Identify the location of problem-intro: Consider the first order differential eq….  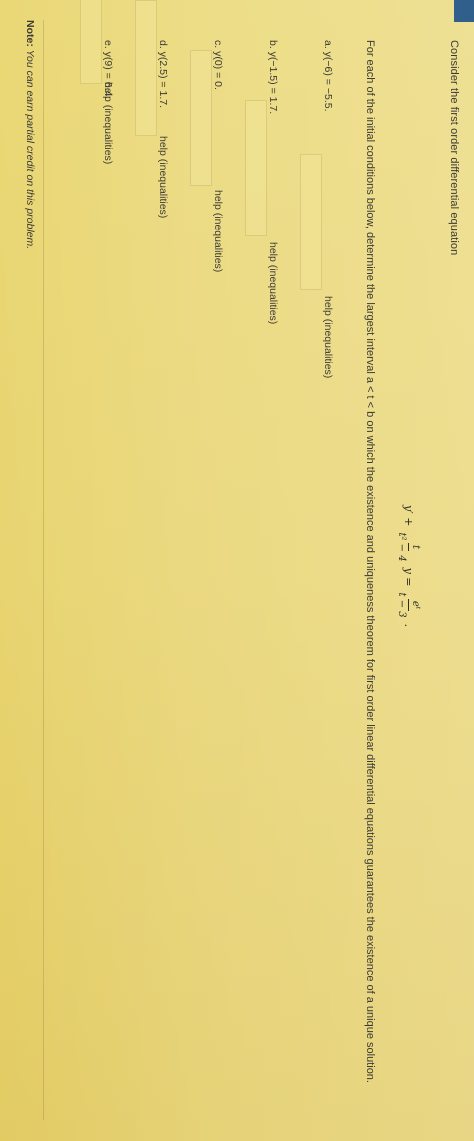
(454, 148).